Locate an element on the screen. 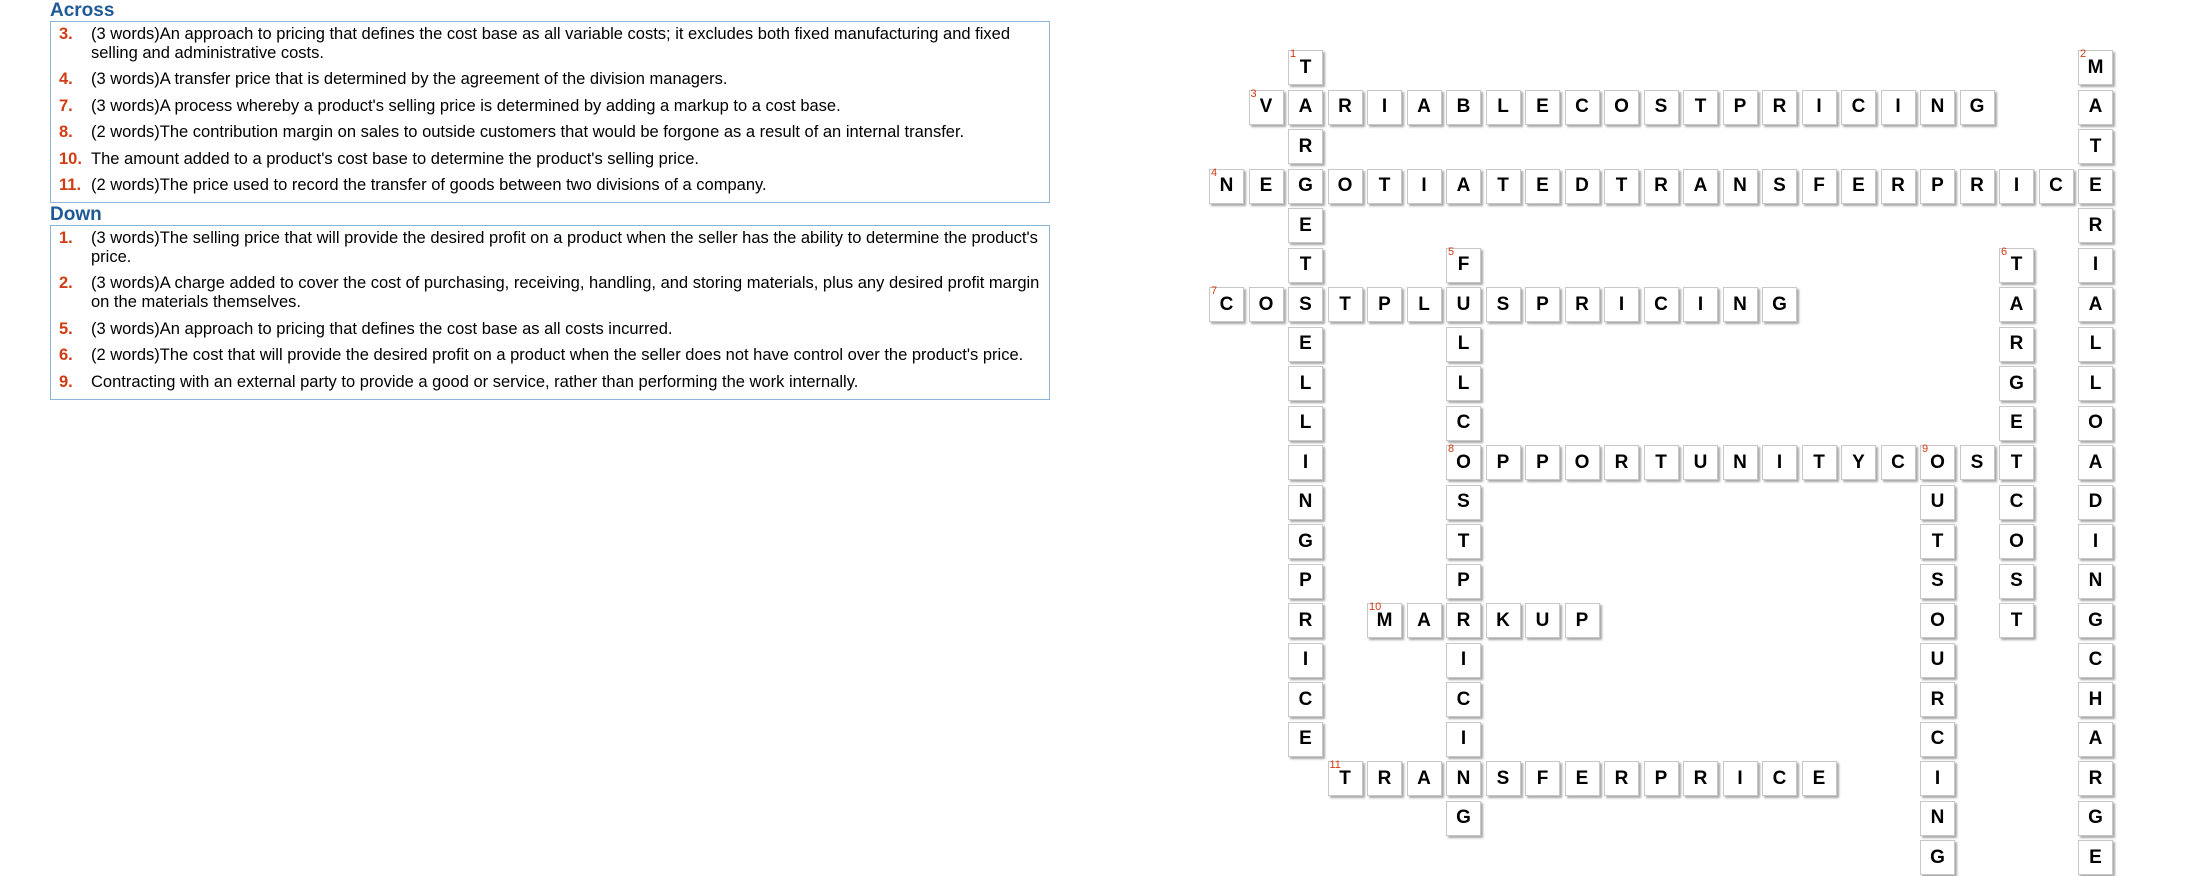  crossword-cell: 6T is located at coordinates (2016, 264).